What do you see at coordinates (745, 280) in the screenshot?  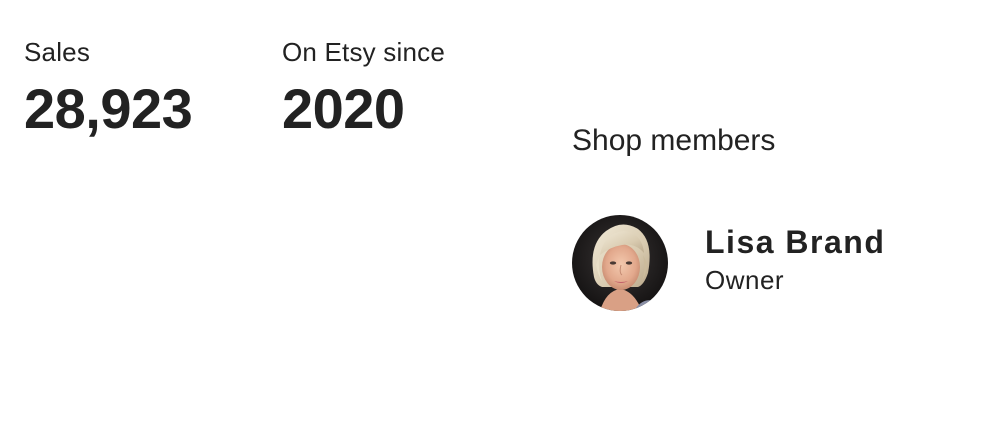 I see `member-role: Owner` at bounding box center [745, 280].